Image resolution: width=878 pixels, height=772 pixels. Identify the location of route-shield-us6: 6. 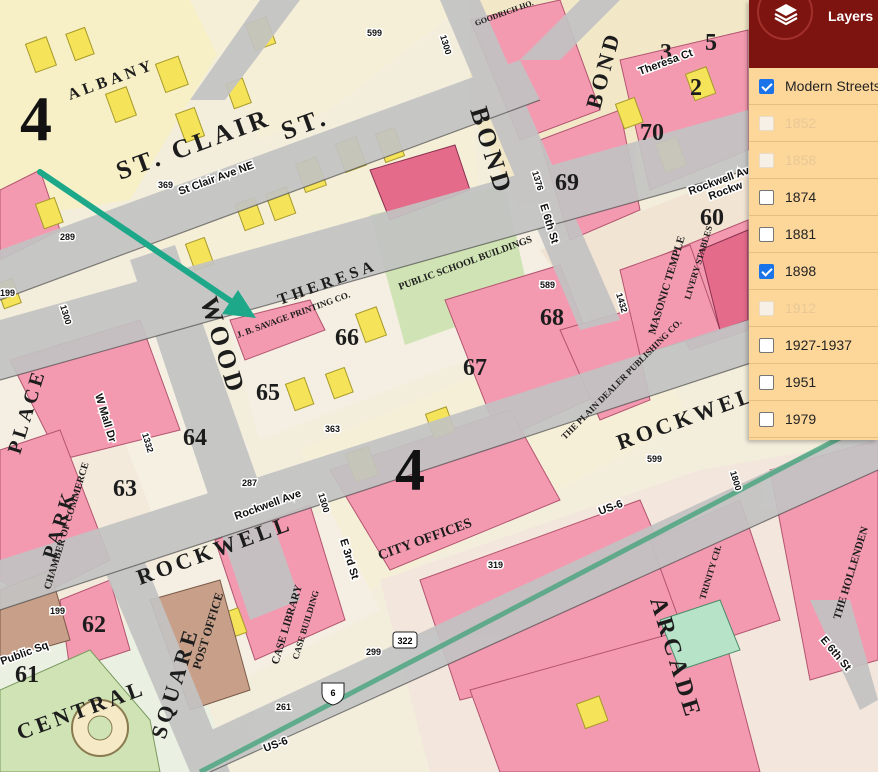
(333, 694).